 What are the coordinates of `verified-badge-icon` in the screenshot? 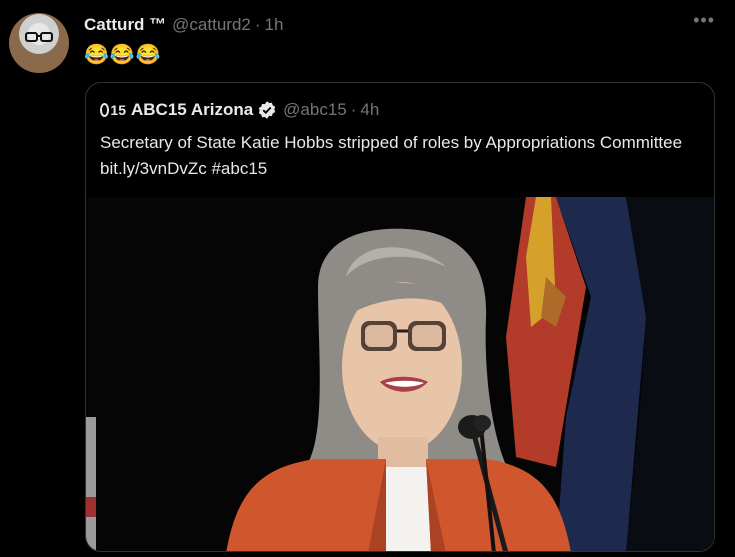 It's located at (267, 110).